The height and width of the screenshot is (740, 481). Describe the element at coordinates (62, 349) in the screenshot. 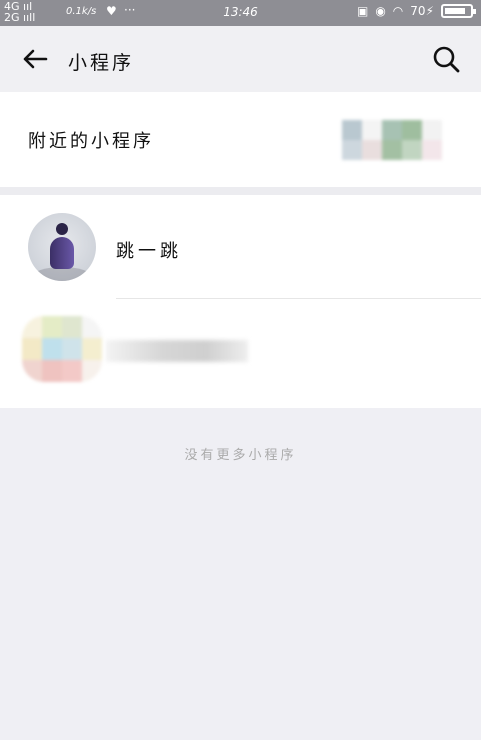

I see `blurred-avatar` at that location.